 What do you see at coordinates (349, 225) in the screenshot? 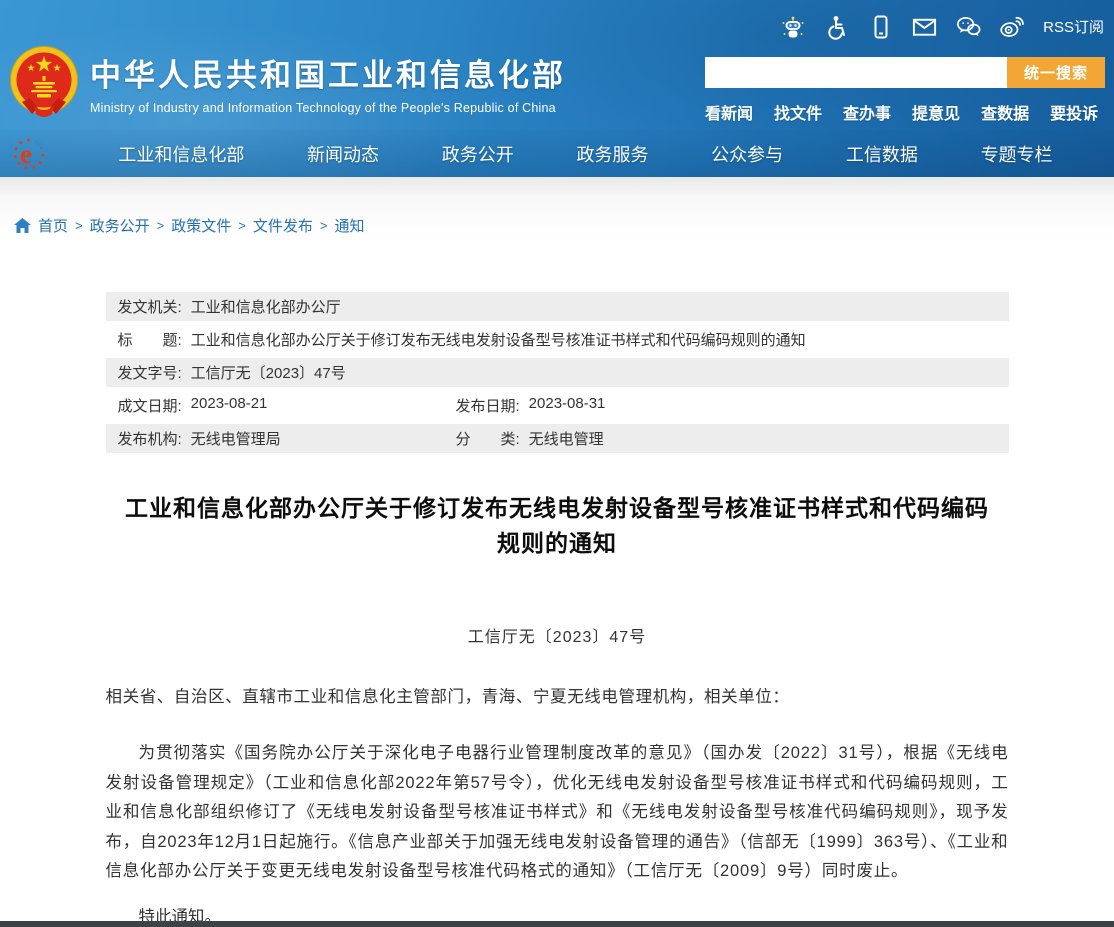
I see `breadcrumb-notice: 通知` at bounding box center [349, 225].